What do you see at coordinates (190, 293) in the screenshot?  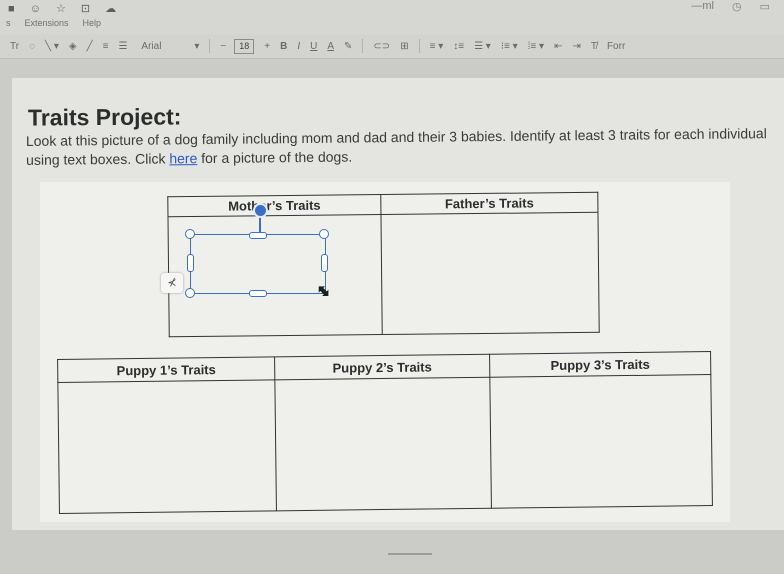 I see `resize-handle-bottom-left` at bounding box center [190, 293].